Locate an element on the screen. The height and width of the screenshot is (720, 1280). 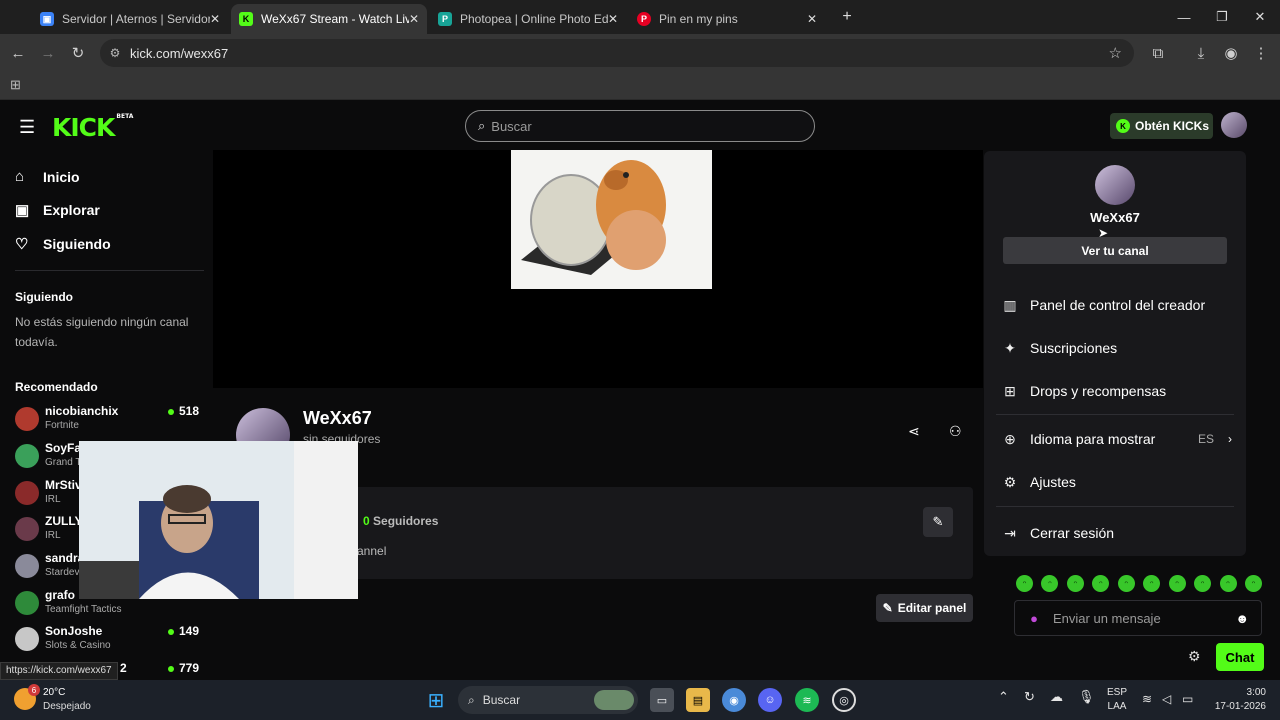
menu-item-language: ⊕ Idioma para mostrar ES › is located at coordinates (1117, 439).